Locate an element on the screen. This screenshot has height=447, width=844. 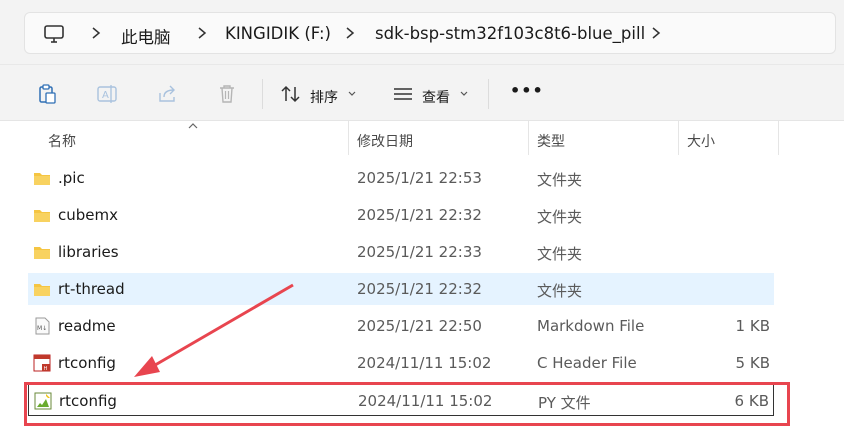
c-header-file-icon: H is located at coordinates (42, 363).